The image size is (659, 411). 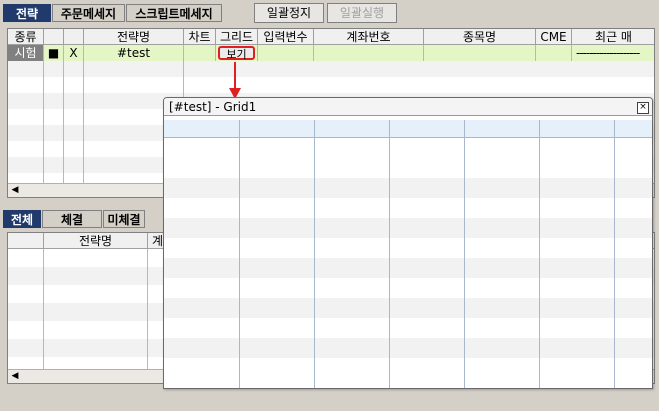 I want to click on col-header-recent: 최근 매, so click(x=613, y=37).